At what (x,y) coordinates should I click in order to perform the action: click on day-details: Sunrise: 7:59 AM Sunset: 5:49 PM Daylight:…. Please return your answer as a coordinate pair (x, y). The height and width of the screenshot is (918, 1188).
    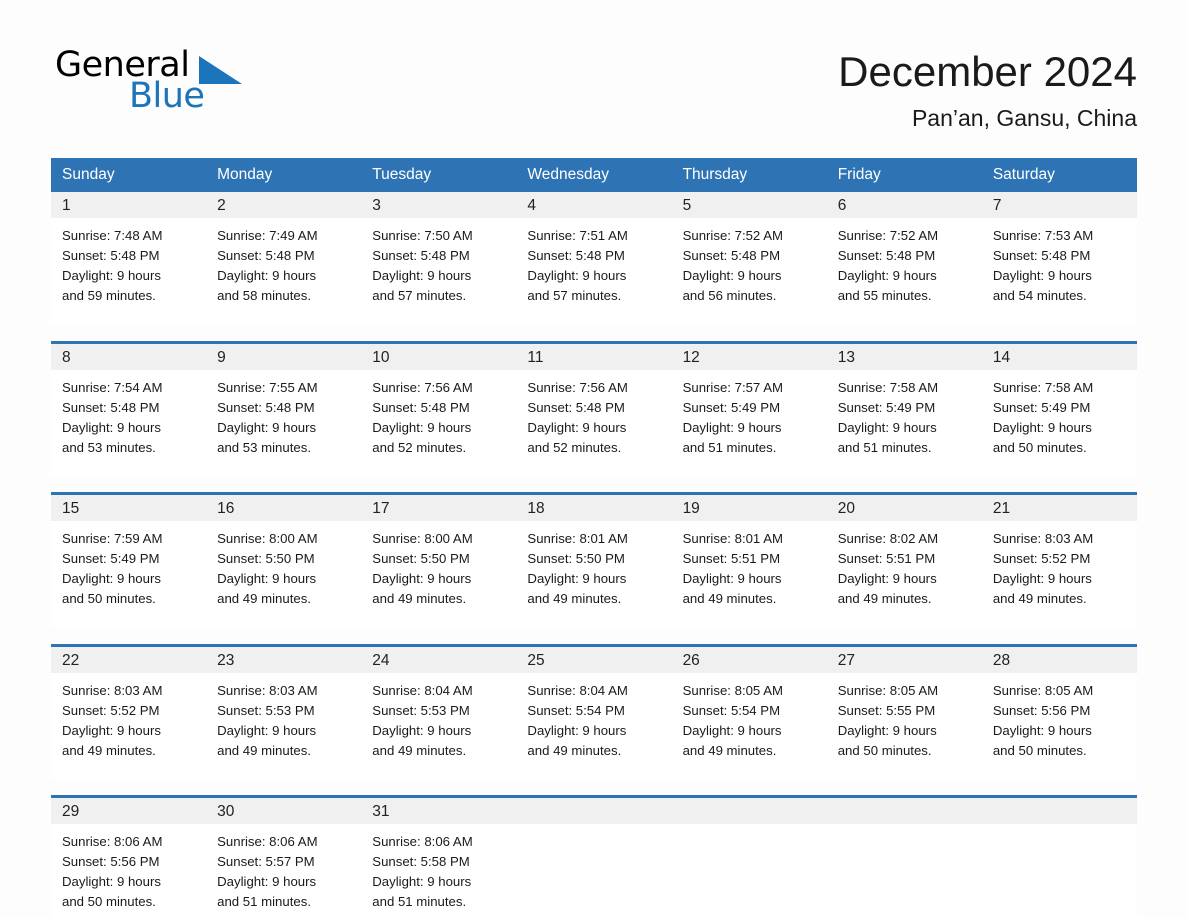
    Looking at the image, I should click on (128, 565).